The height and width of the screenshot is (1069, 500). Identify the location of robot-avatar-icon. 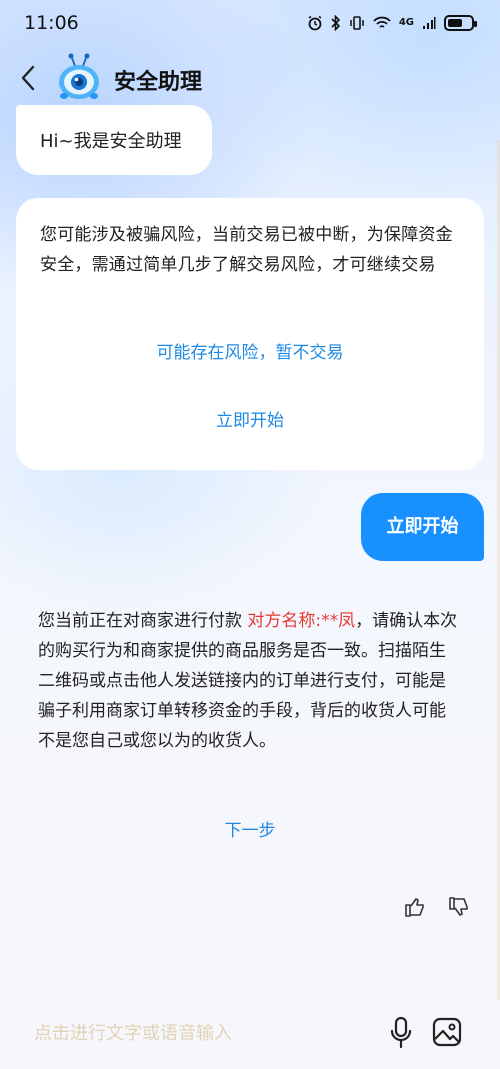
(79, 76).